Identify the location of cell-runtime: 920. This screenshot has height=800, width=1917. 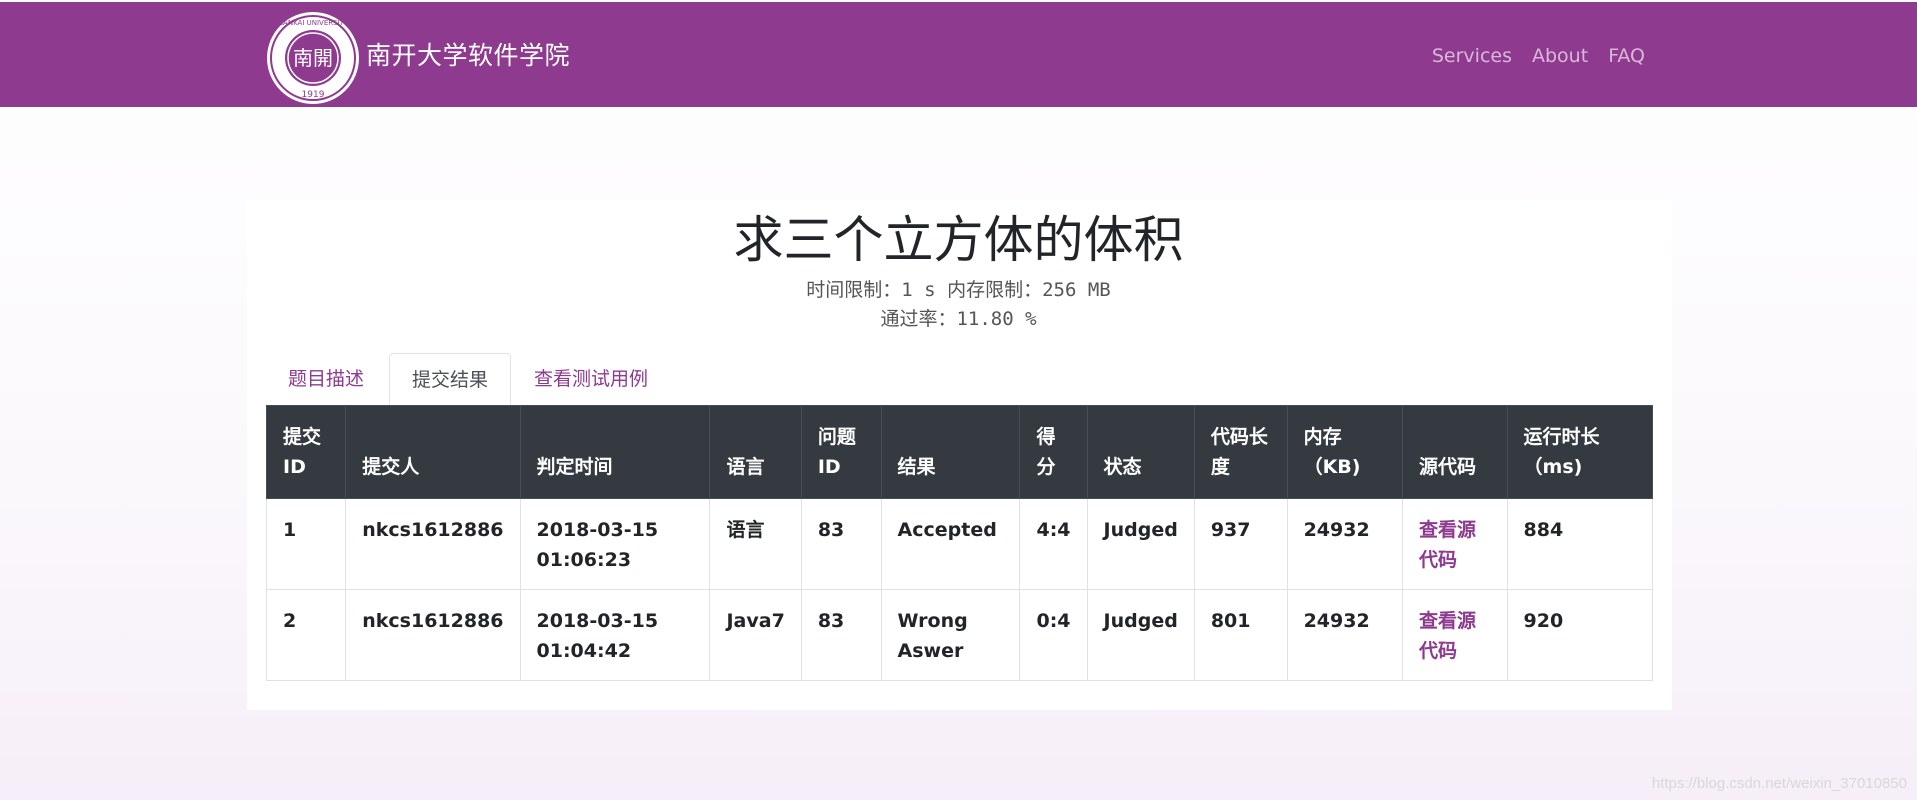
(1580, 635).